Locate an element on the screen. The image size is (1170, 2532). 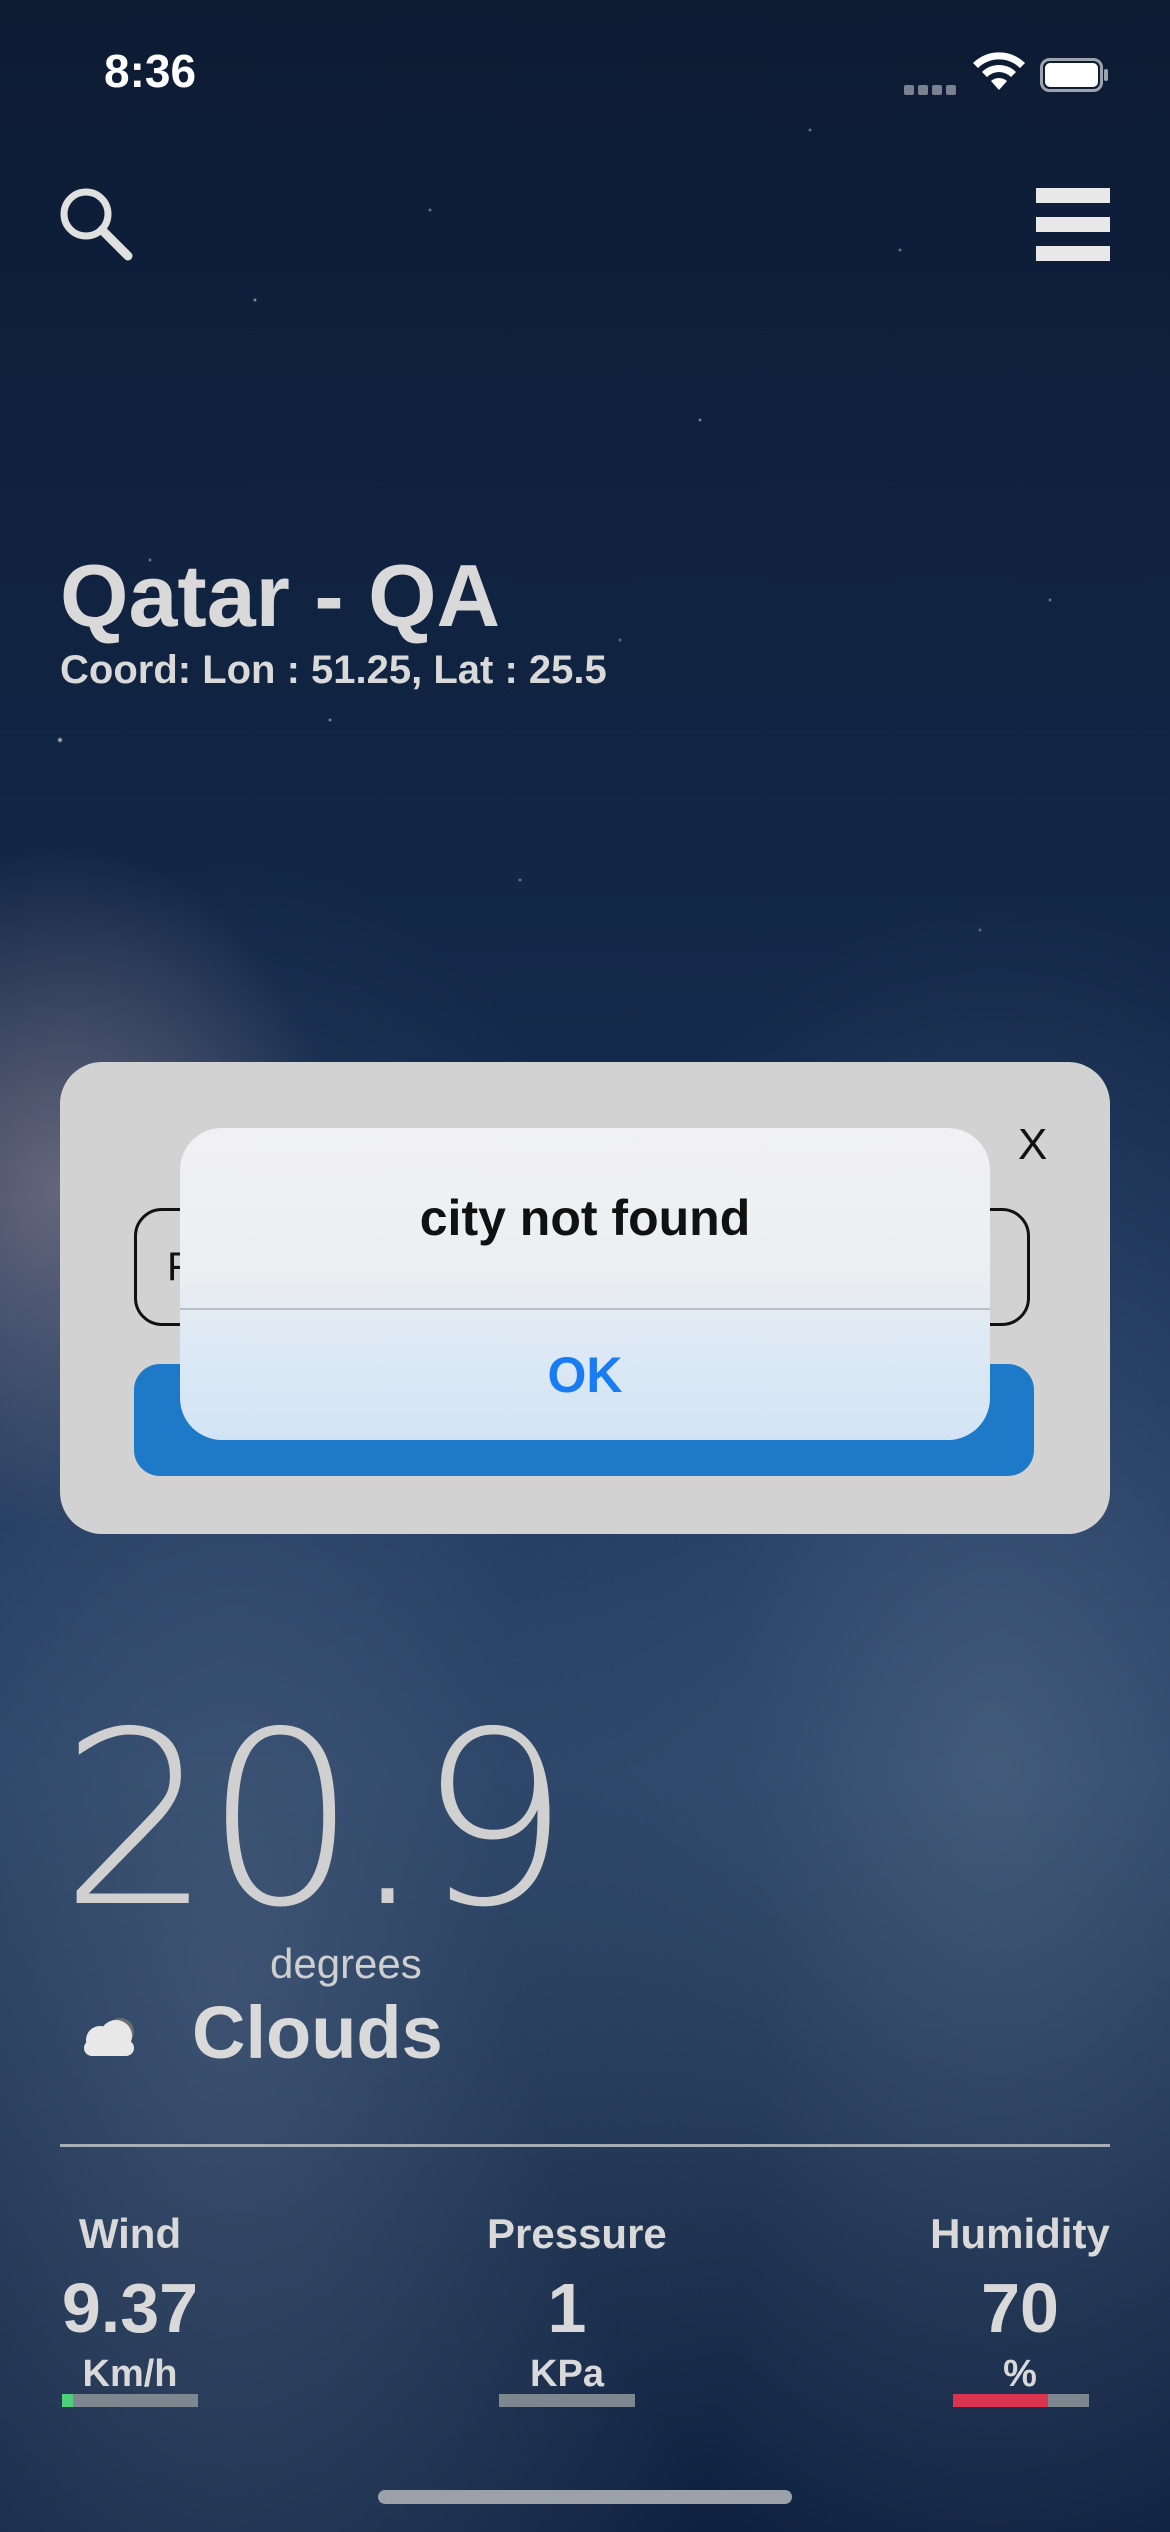
pressure-value: 1 is located at coordinates (567, 2308).